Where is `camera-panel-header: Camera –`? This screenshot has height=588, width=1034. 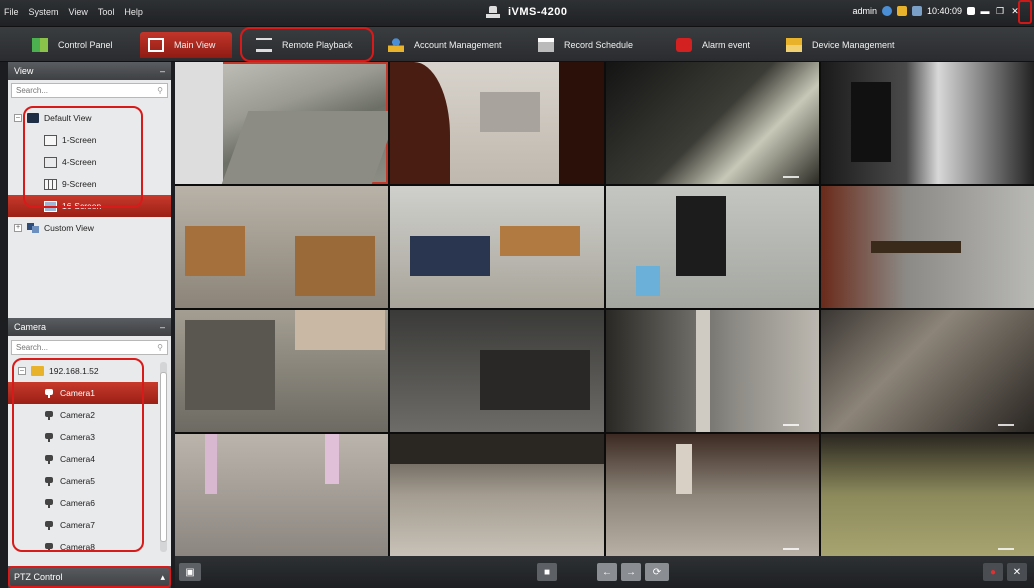
camera-panel-header: Camera – is located at coordinates (89, 327).